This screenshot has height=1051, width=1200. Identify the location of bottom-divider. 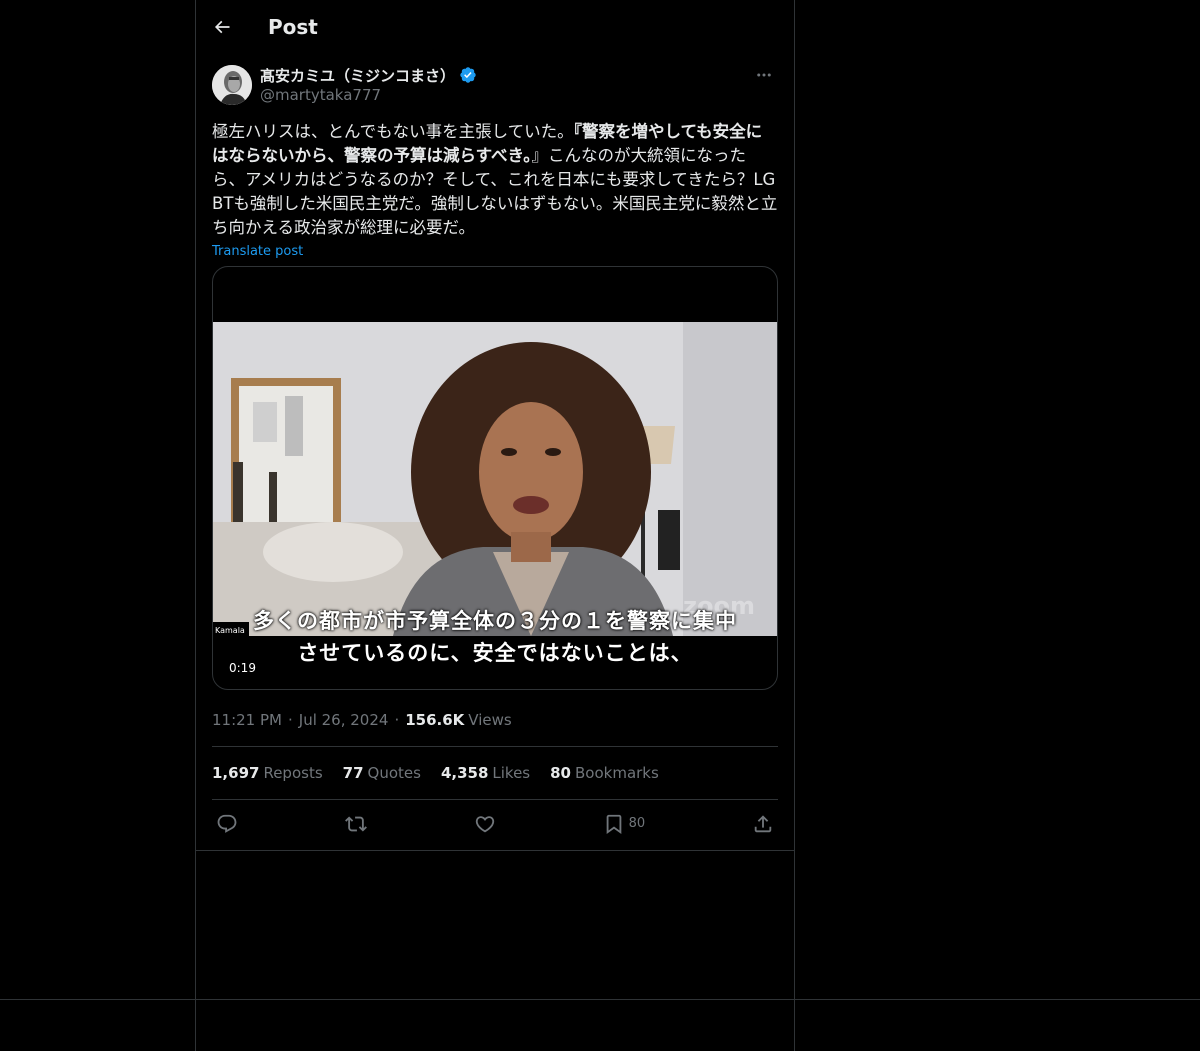
(600, 999).